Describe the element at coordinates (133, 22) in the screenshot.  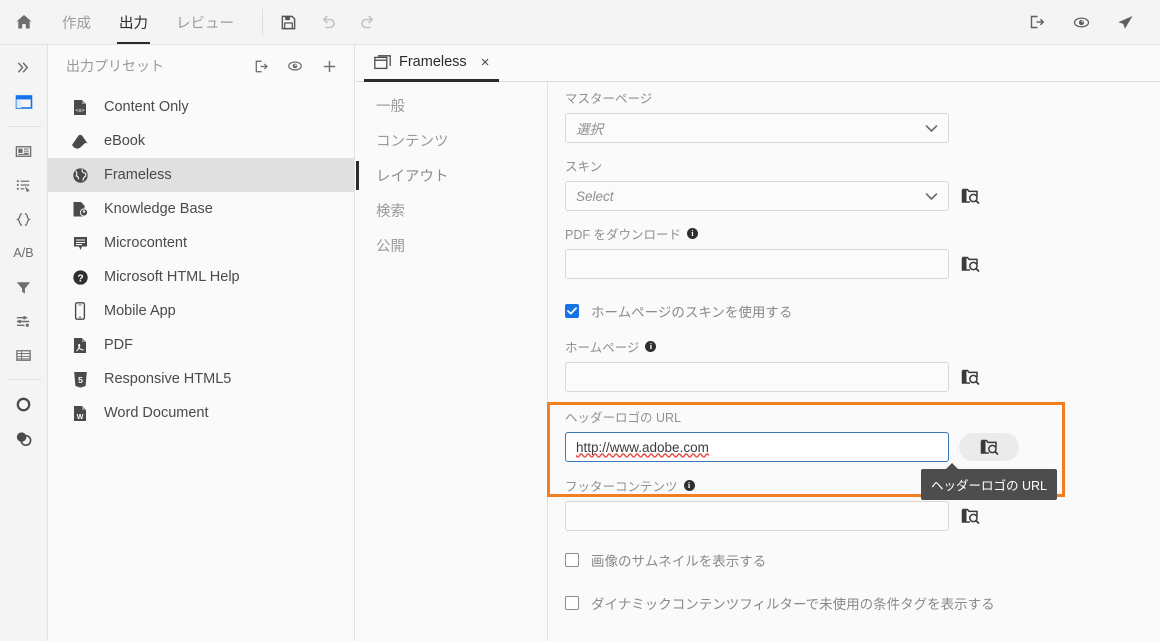
I see `menu-tab-output: 出力` at that location.